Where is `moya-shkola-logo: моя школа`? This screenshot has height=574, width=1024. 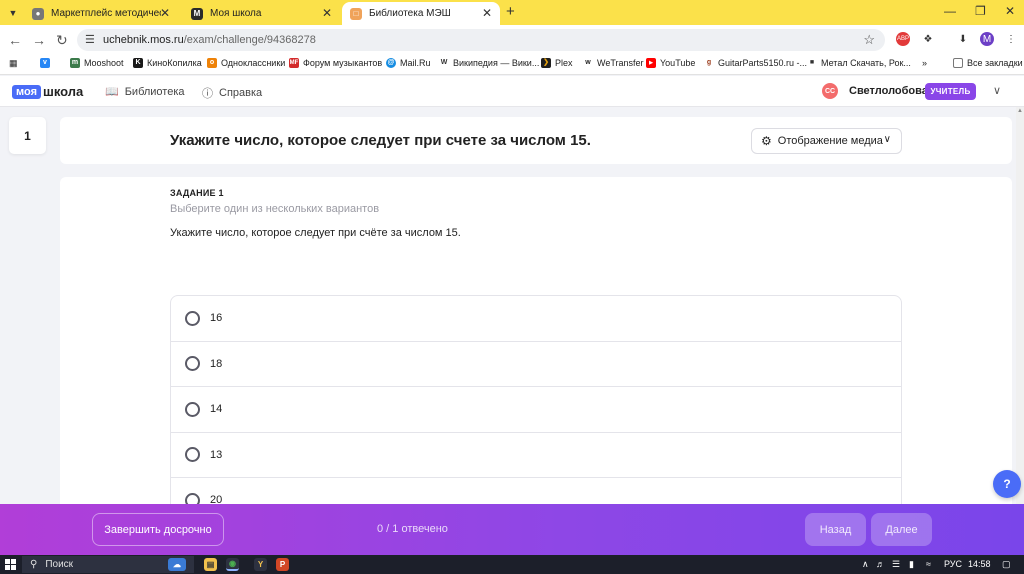
moya-shkola-logo: моя школа is located at coordinates (47, 91).